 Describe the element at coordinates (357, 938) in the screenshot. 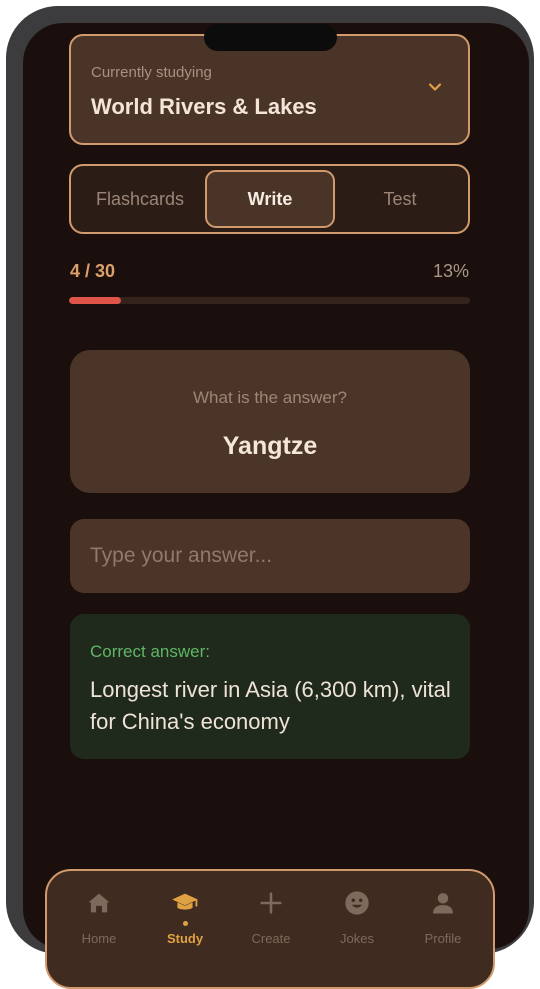

I see `nav-label-jokes: Jokes` at that location.